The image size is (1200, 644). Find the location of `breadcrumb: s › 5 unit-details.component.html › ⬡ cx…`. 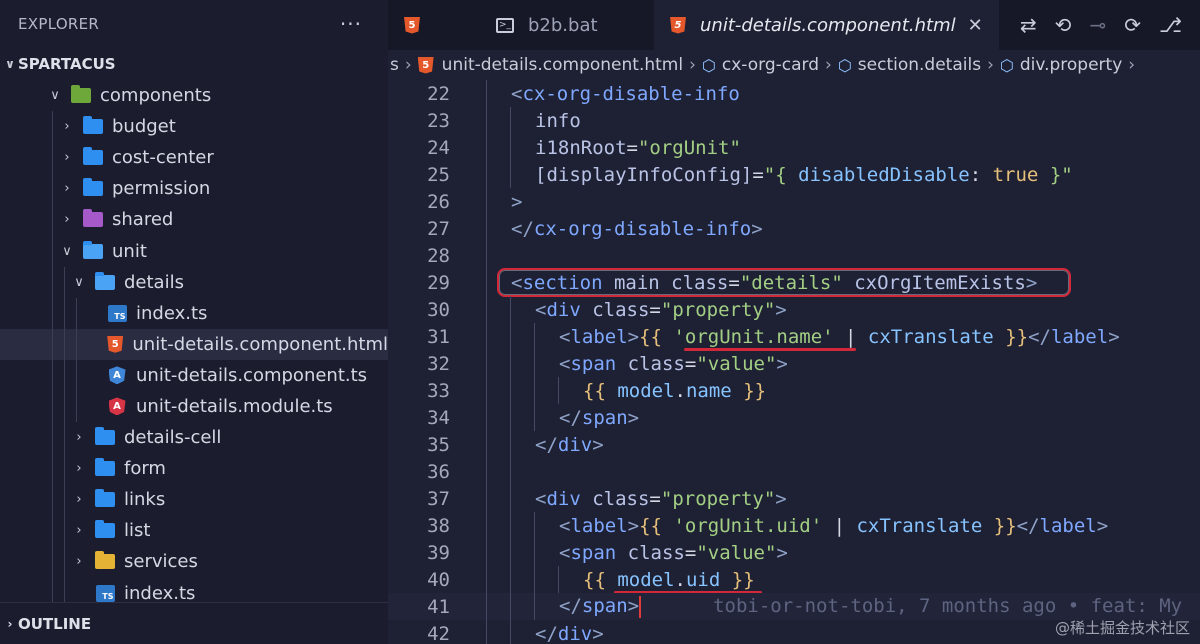

breadcrumb: s › 5 unit-details.component.html › ⬡ cx… is located at coordinates (763, 65).